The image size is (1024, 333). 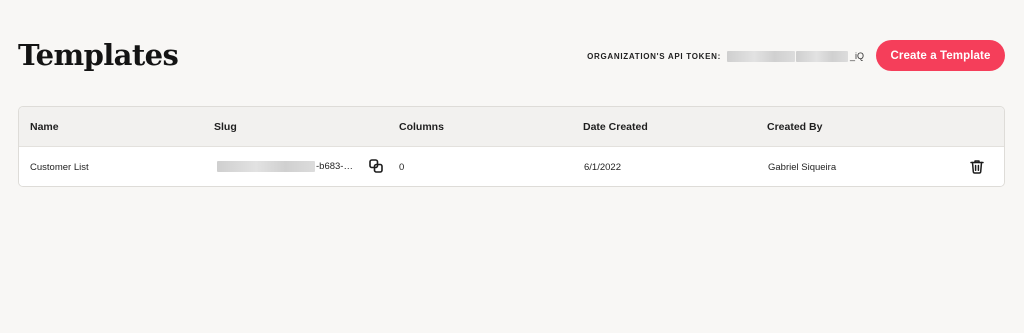 What do you see at coordinates (977, 166) in the screenshot?
I see `trash-icon` at bounding box center [977, 166].